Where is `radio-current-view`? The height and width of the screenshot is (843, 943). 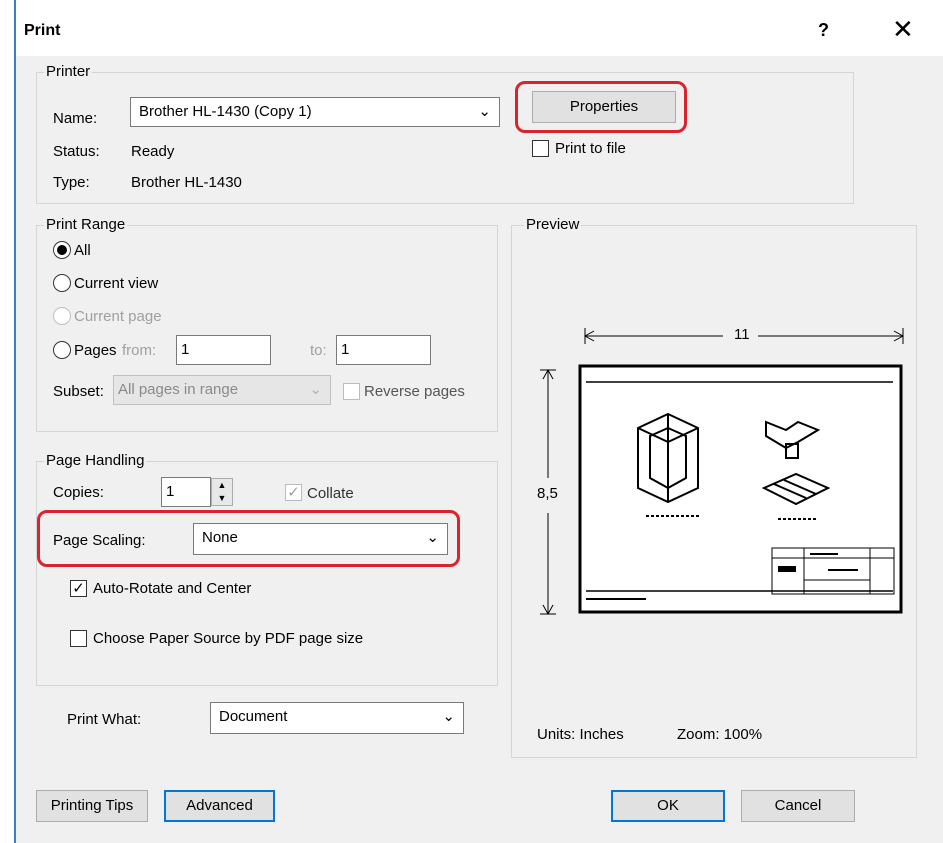
radio-current-view is located at coordinates (62, 283).